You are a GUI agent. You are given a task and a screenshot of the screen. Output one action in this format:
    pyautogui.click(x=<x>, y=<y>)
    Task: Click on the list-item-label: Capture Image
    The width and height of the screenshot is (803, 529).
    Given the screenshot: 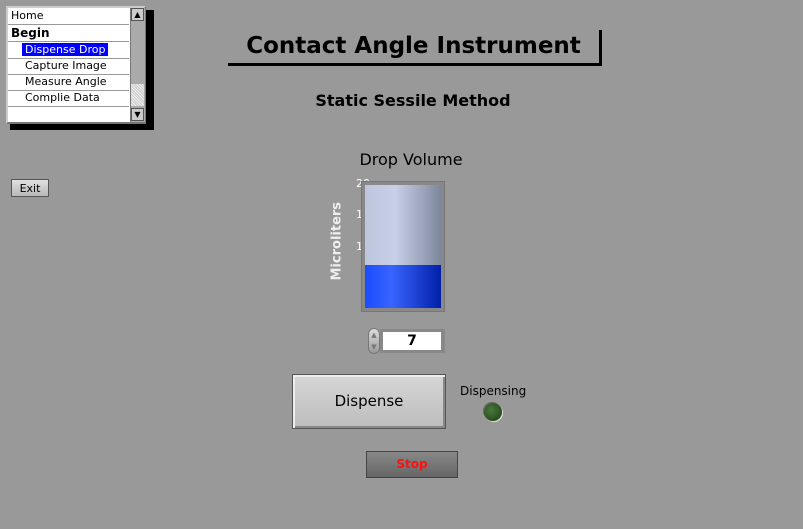 What is the action you would take?
    pyautogui.click(x=66, y=65)
    